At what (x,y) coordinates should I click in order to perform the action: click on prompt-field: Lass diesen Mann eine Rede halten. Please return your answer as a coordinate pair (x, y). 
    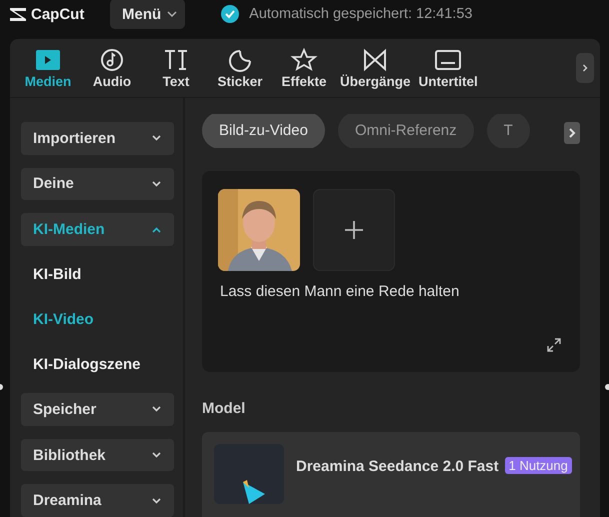
    Looking at the image, I should click on (391, 291).